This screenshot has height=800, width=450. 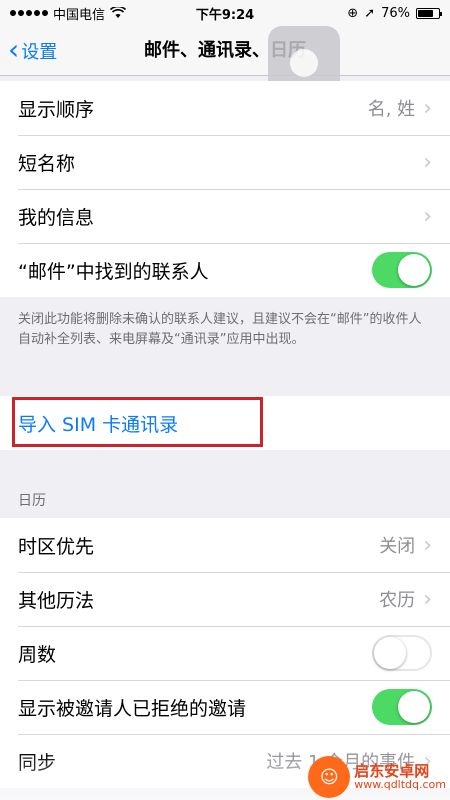 I want to click on battery-percent: 76%, so click(x=395, y=13).